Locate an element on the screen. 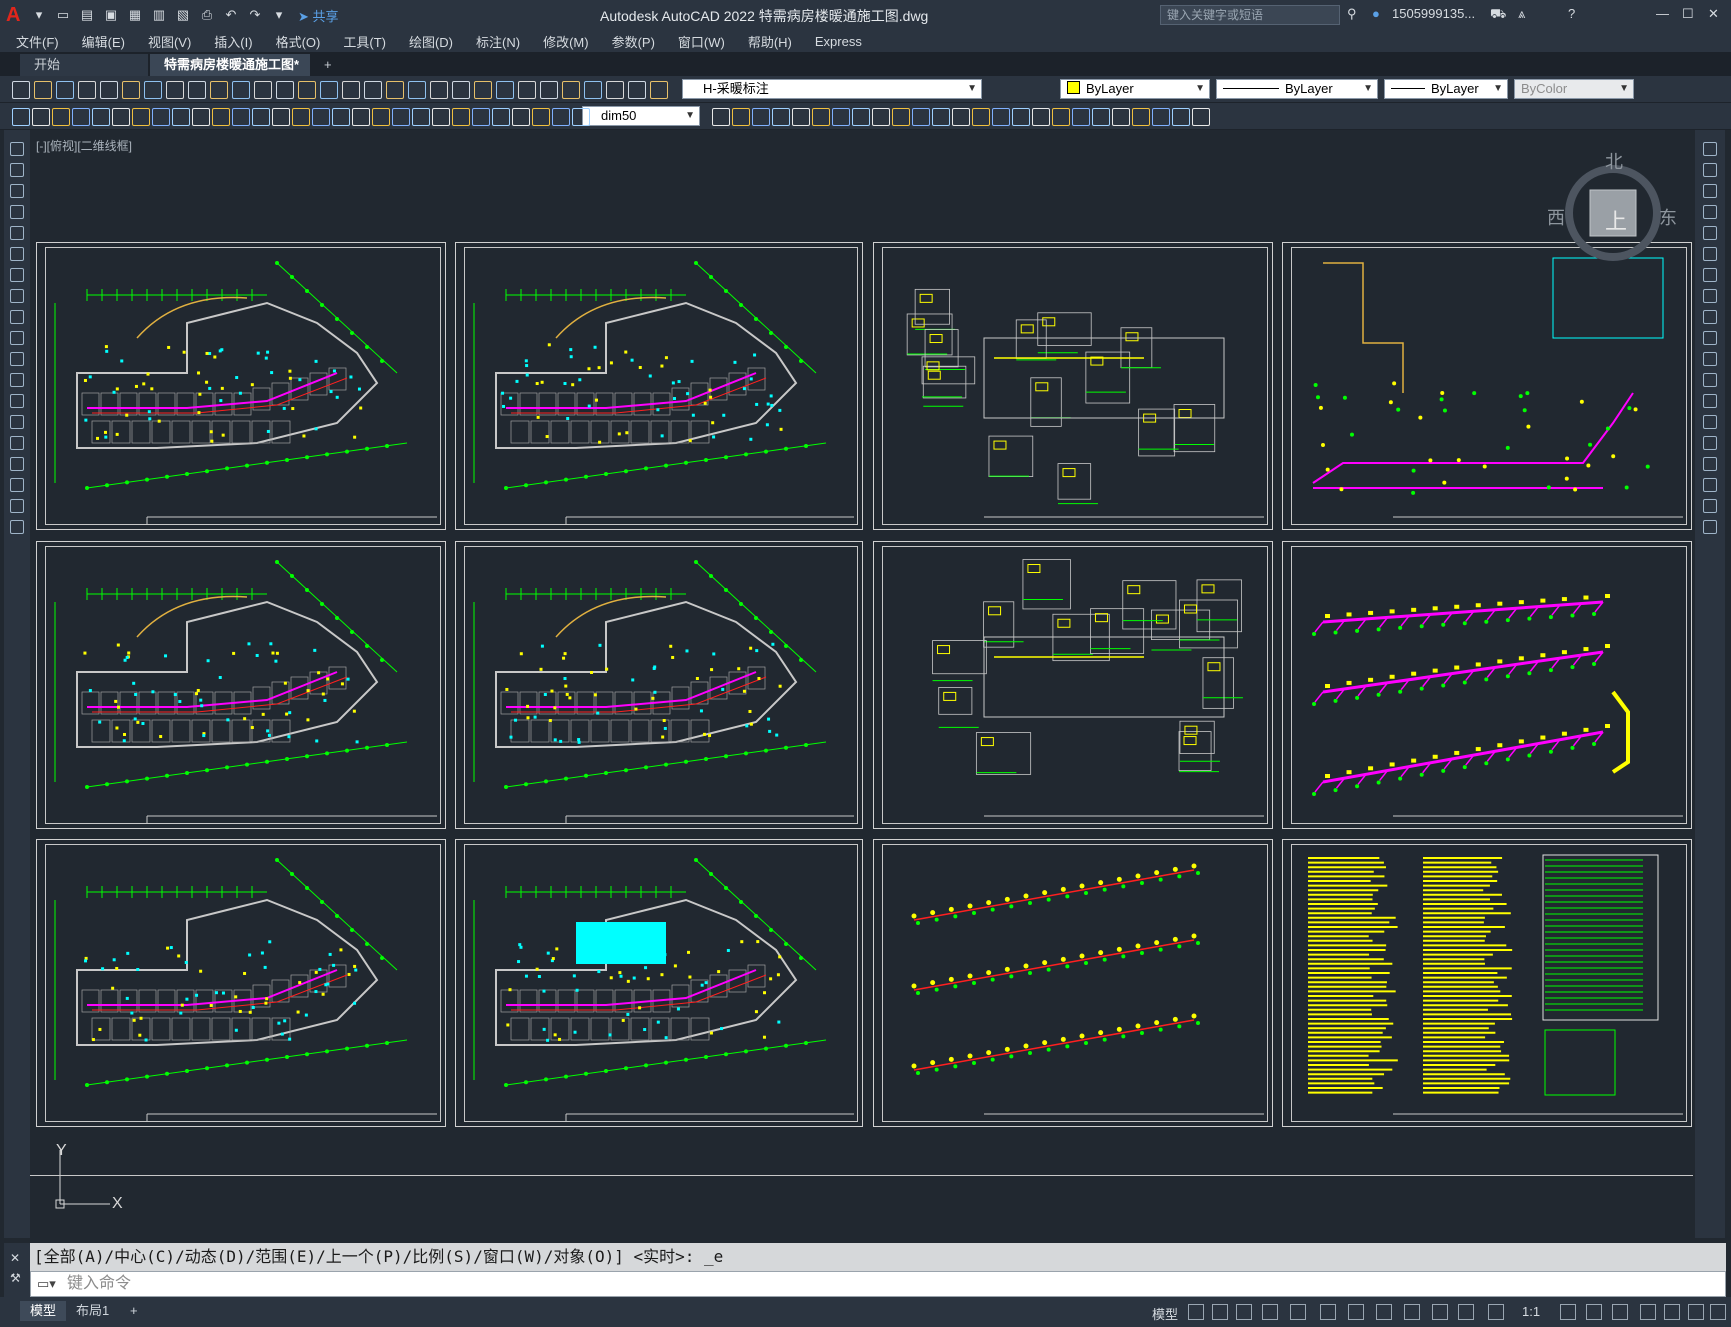  a360-icon: ⩓ is located at coordinates (1521, 14).